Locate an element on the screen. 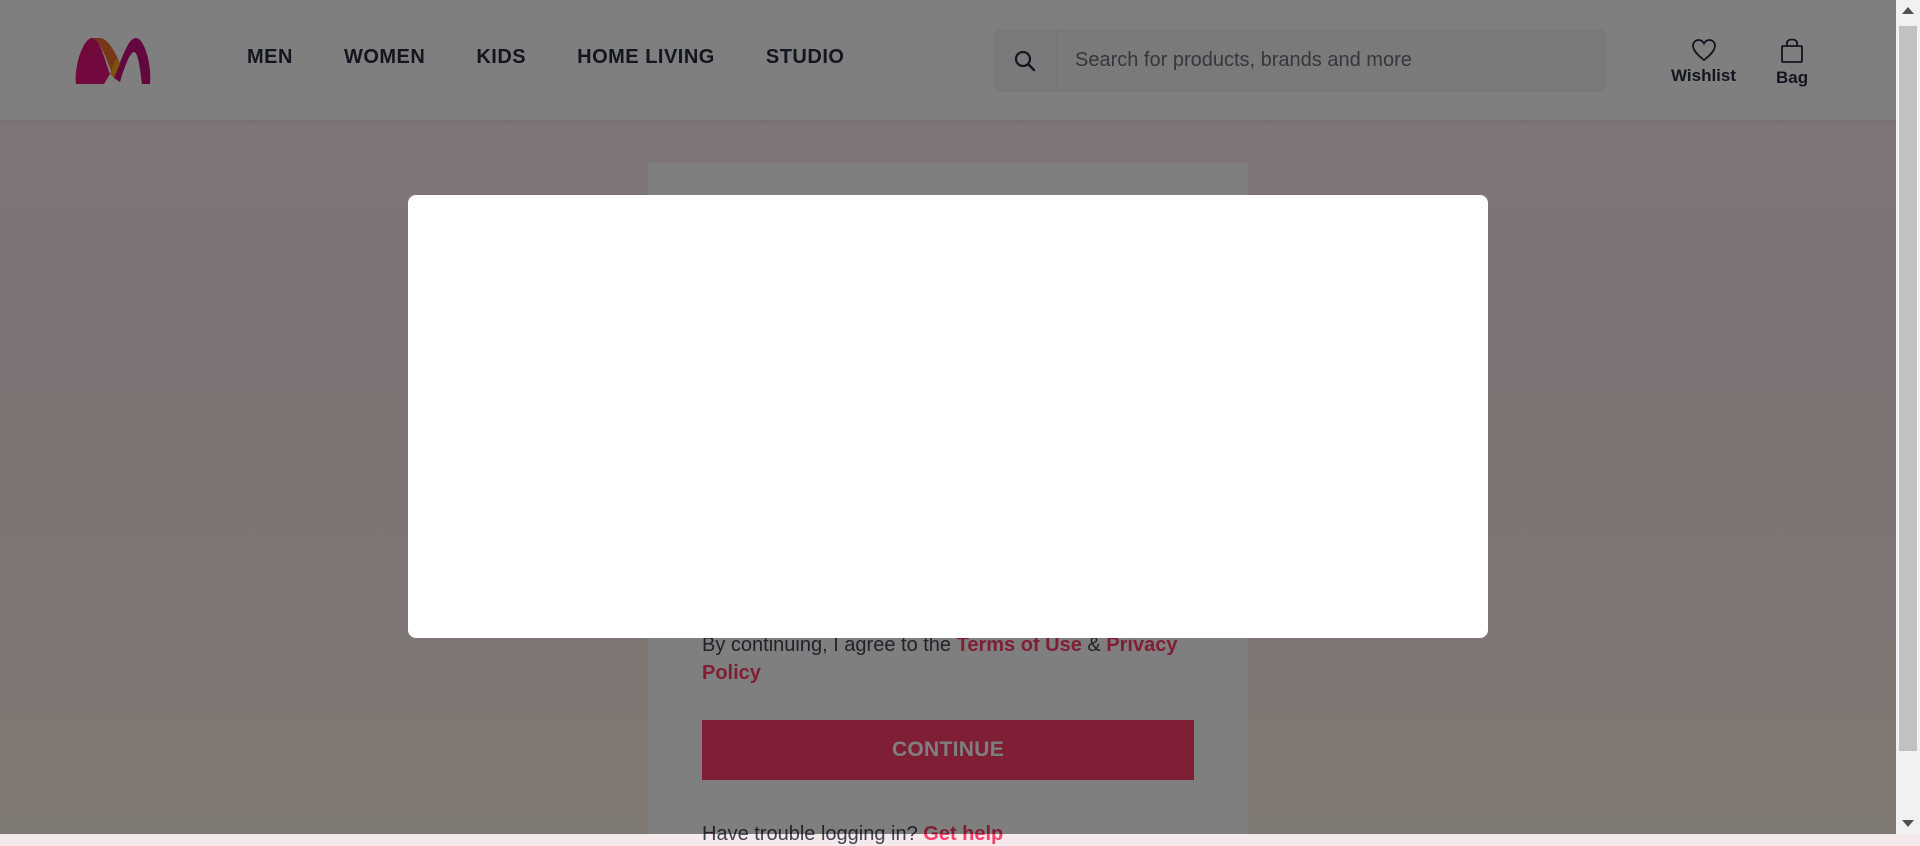 The width and height of the screenshot is (1920, 846). scroll-down-arrow-icon is located at coordinates (1908, 823).